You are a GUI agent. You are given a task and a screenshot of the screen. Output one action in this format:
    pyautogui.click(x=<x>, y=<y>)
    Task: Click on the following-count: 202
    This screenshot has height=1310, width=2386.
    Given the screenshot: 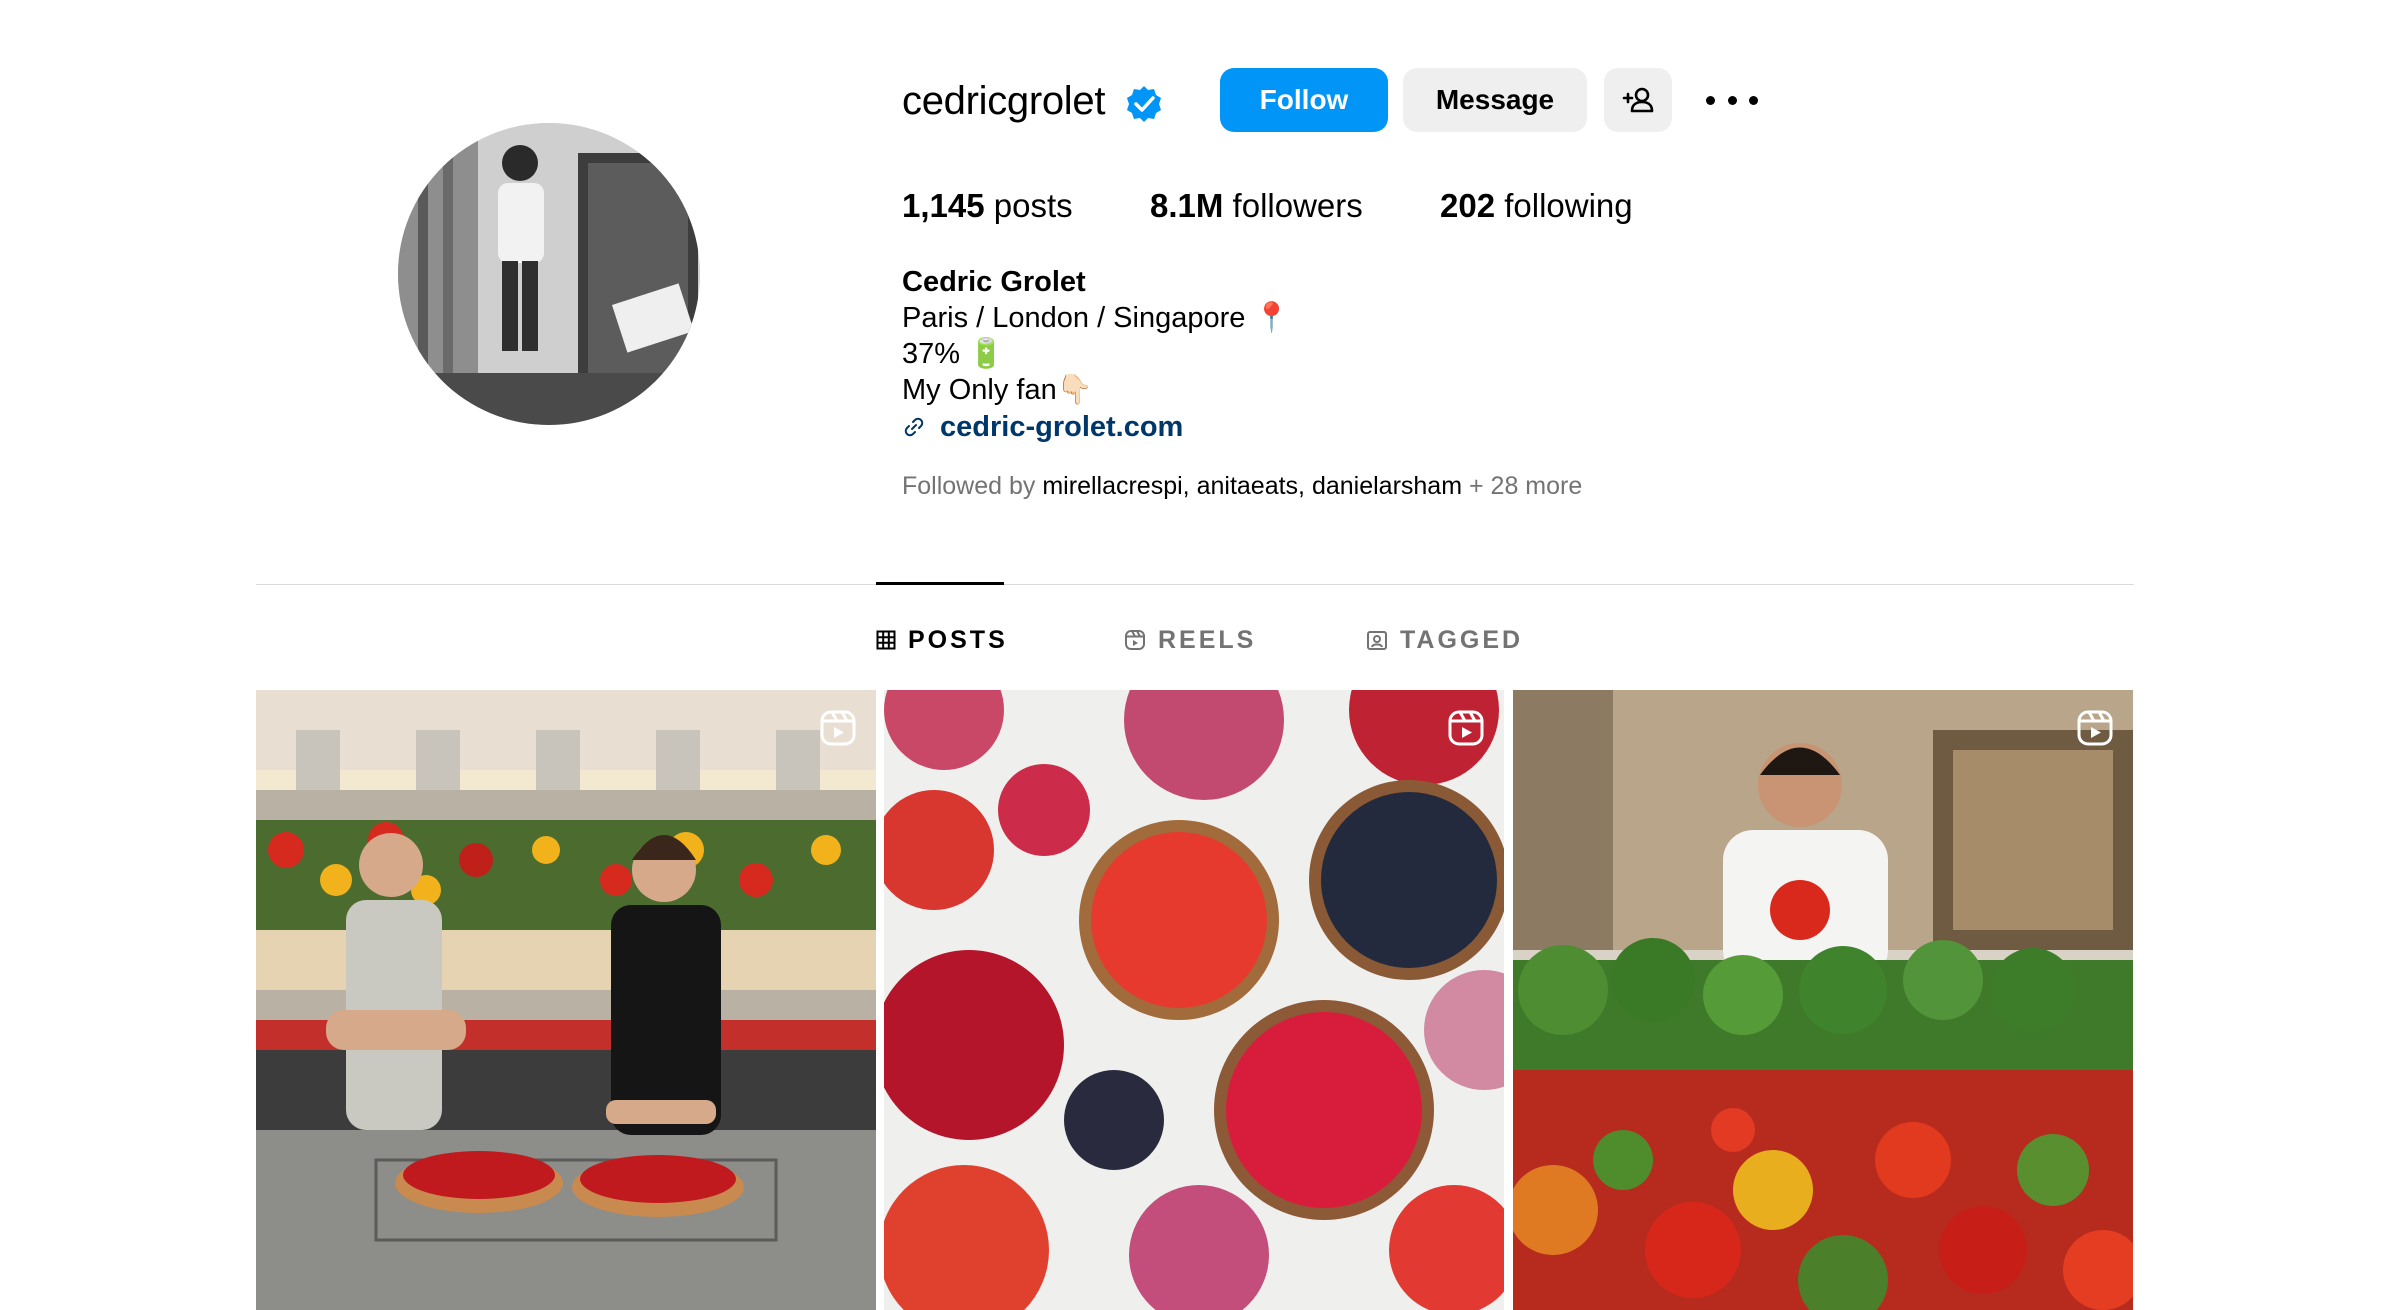 What is the action you would take?
    pyautogui.click(x=1468, y=205)
    